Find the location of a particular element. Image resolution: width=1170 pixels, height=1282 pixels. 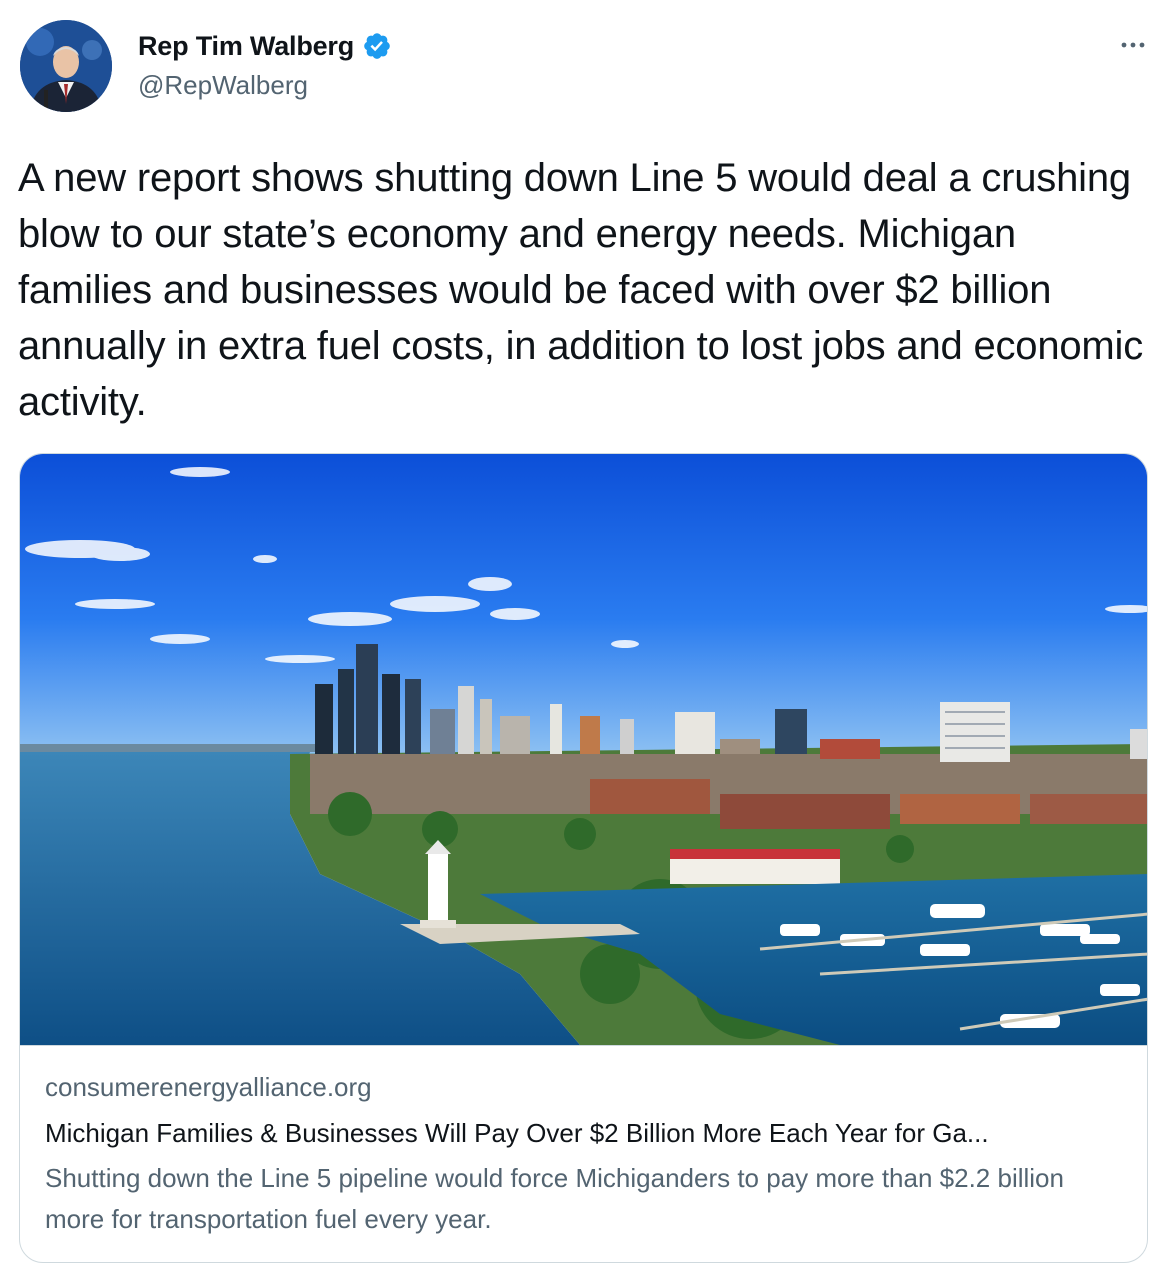

more-options-button is located at coordinates (1133, 45).